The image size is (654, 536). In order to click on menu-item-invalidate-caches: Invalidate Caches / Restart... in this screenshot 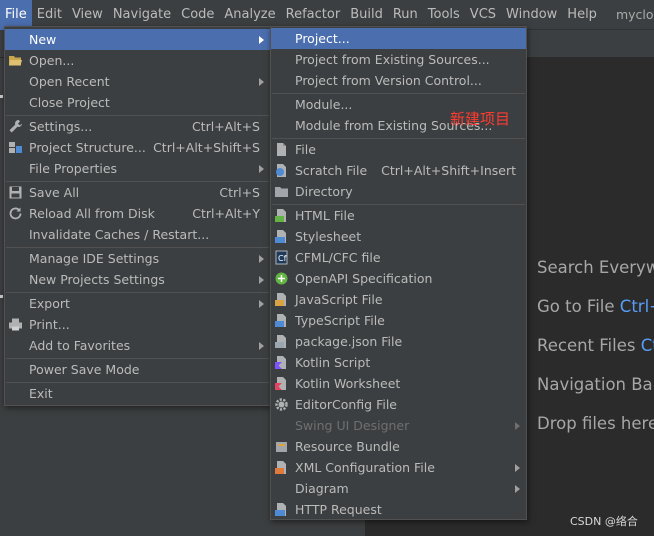, I will do `click(137, 234)`.